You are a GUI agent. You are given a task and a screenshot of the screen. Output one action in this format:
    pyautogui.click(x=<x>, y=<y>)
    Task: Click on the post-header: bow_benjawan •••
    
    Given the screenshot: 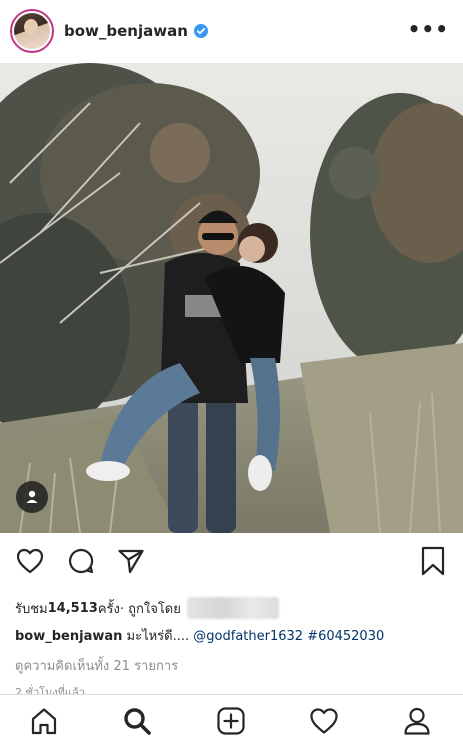 What is the action you would take?
    pyautogui.click(x=231, y=31)
    